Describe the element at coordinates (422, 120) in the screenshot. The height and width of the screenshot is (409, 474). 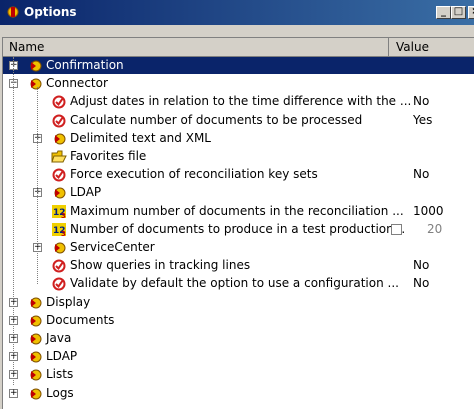
I see `option-value: Yes` at that location.